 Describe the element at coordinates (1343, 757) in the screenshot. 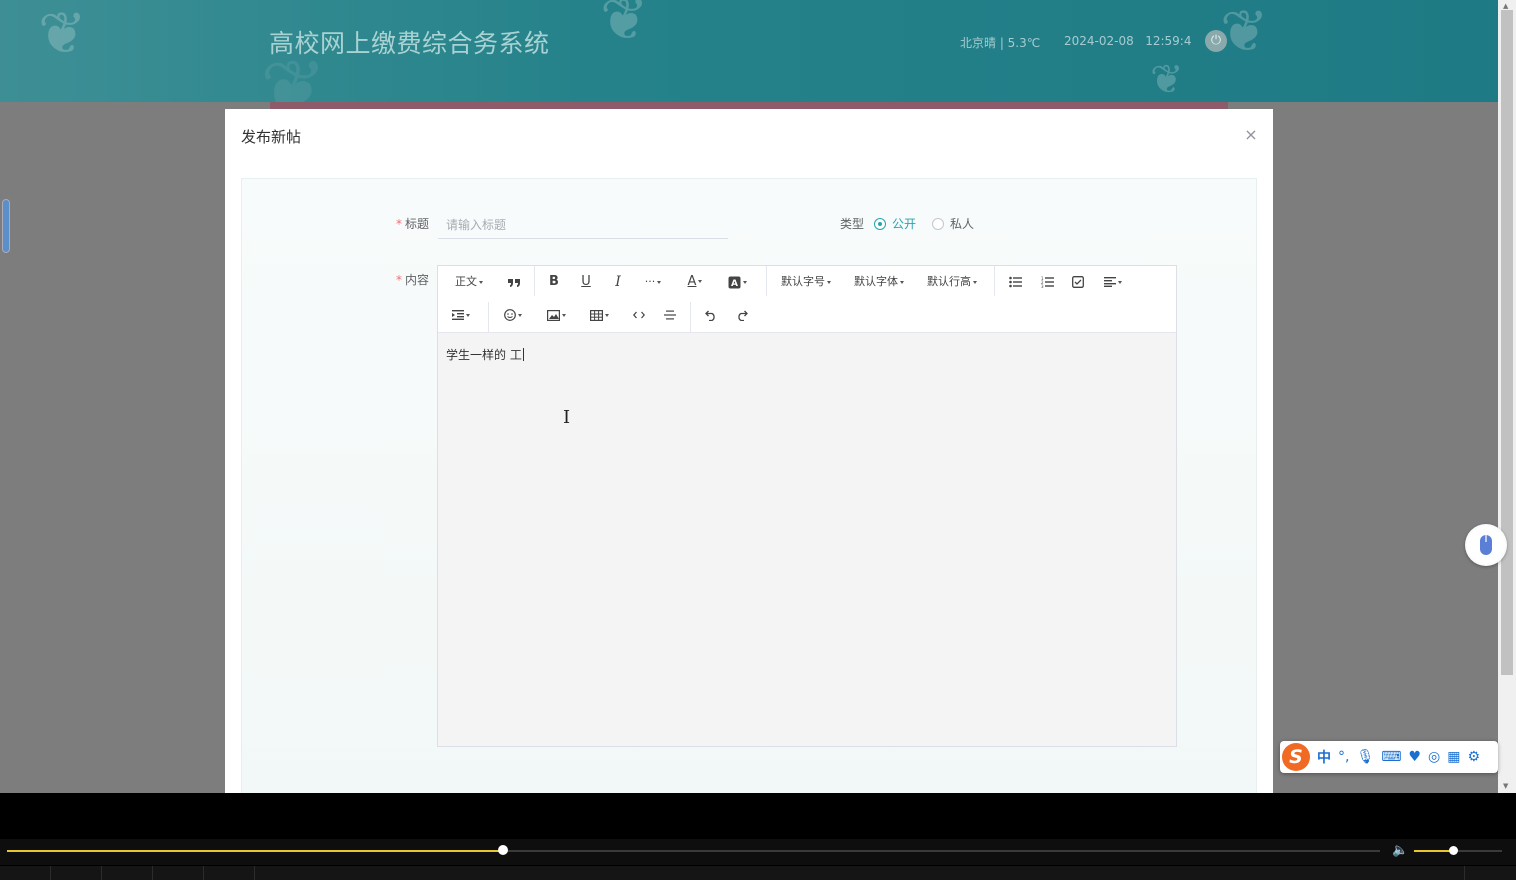

I see `punctuation-icon: °,` at that location.